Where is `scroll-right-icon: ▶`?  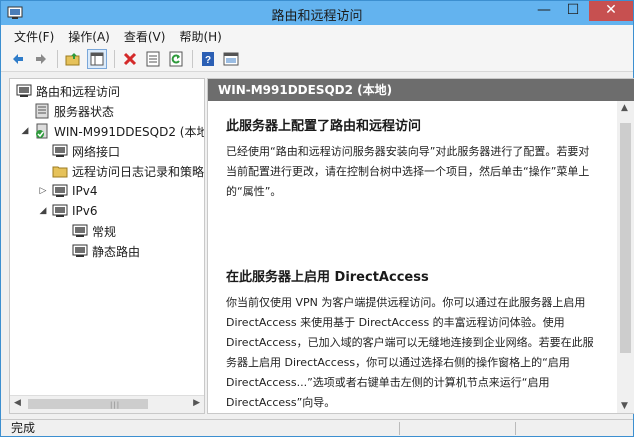 scroll-right-icon: ▶ is located at coordinates (196, 403).